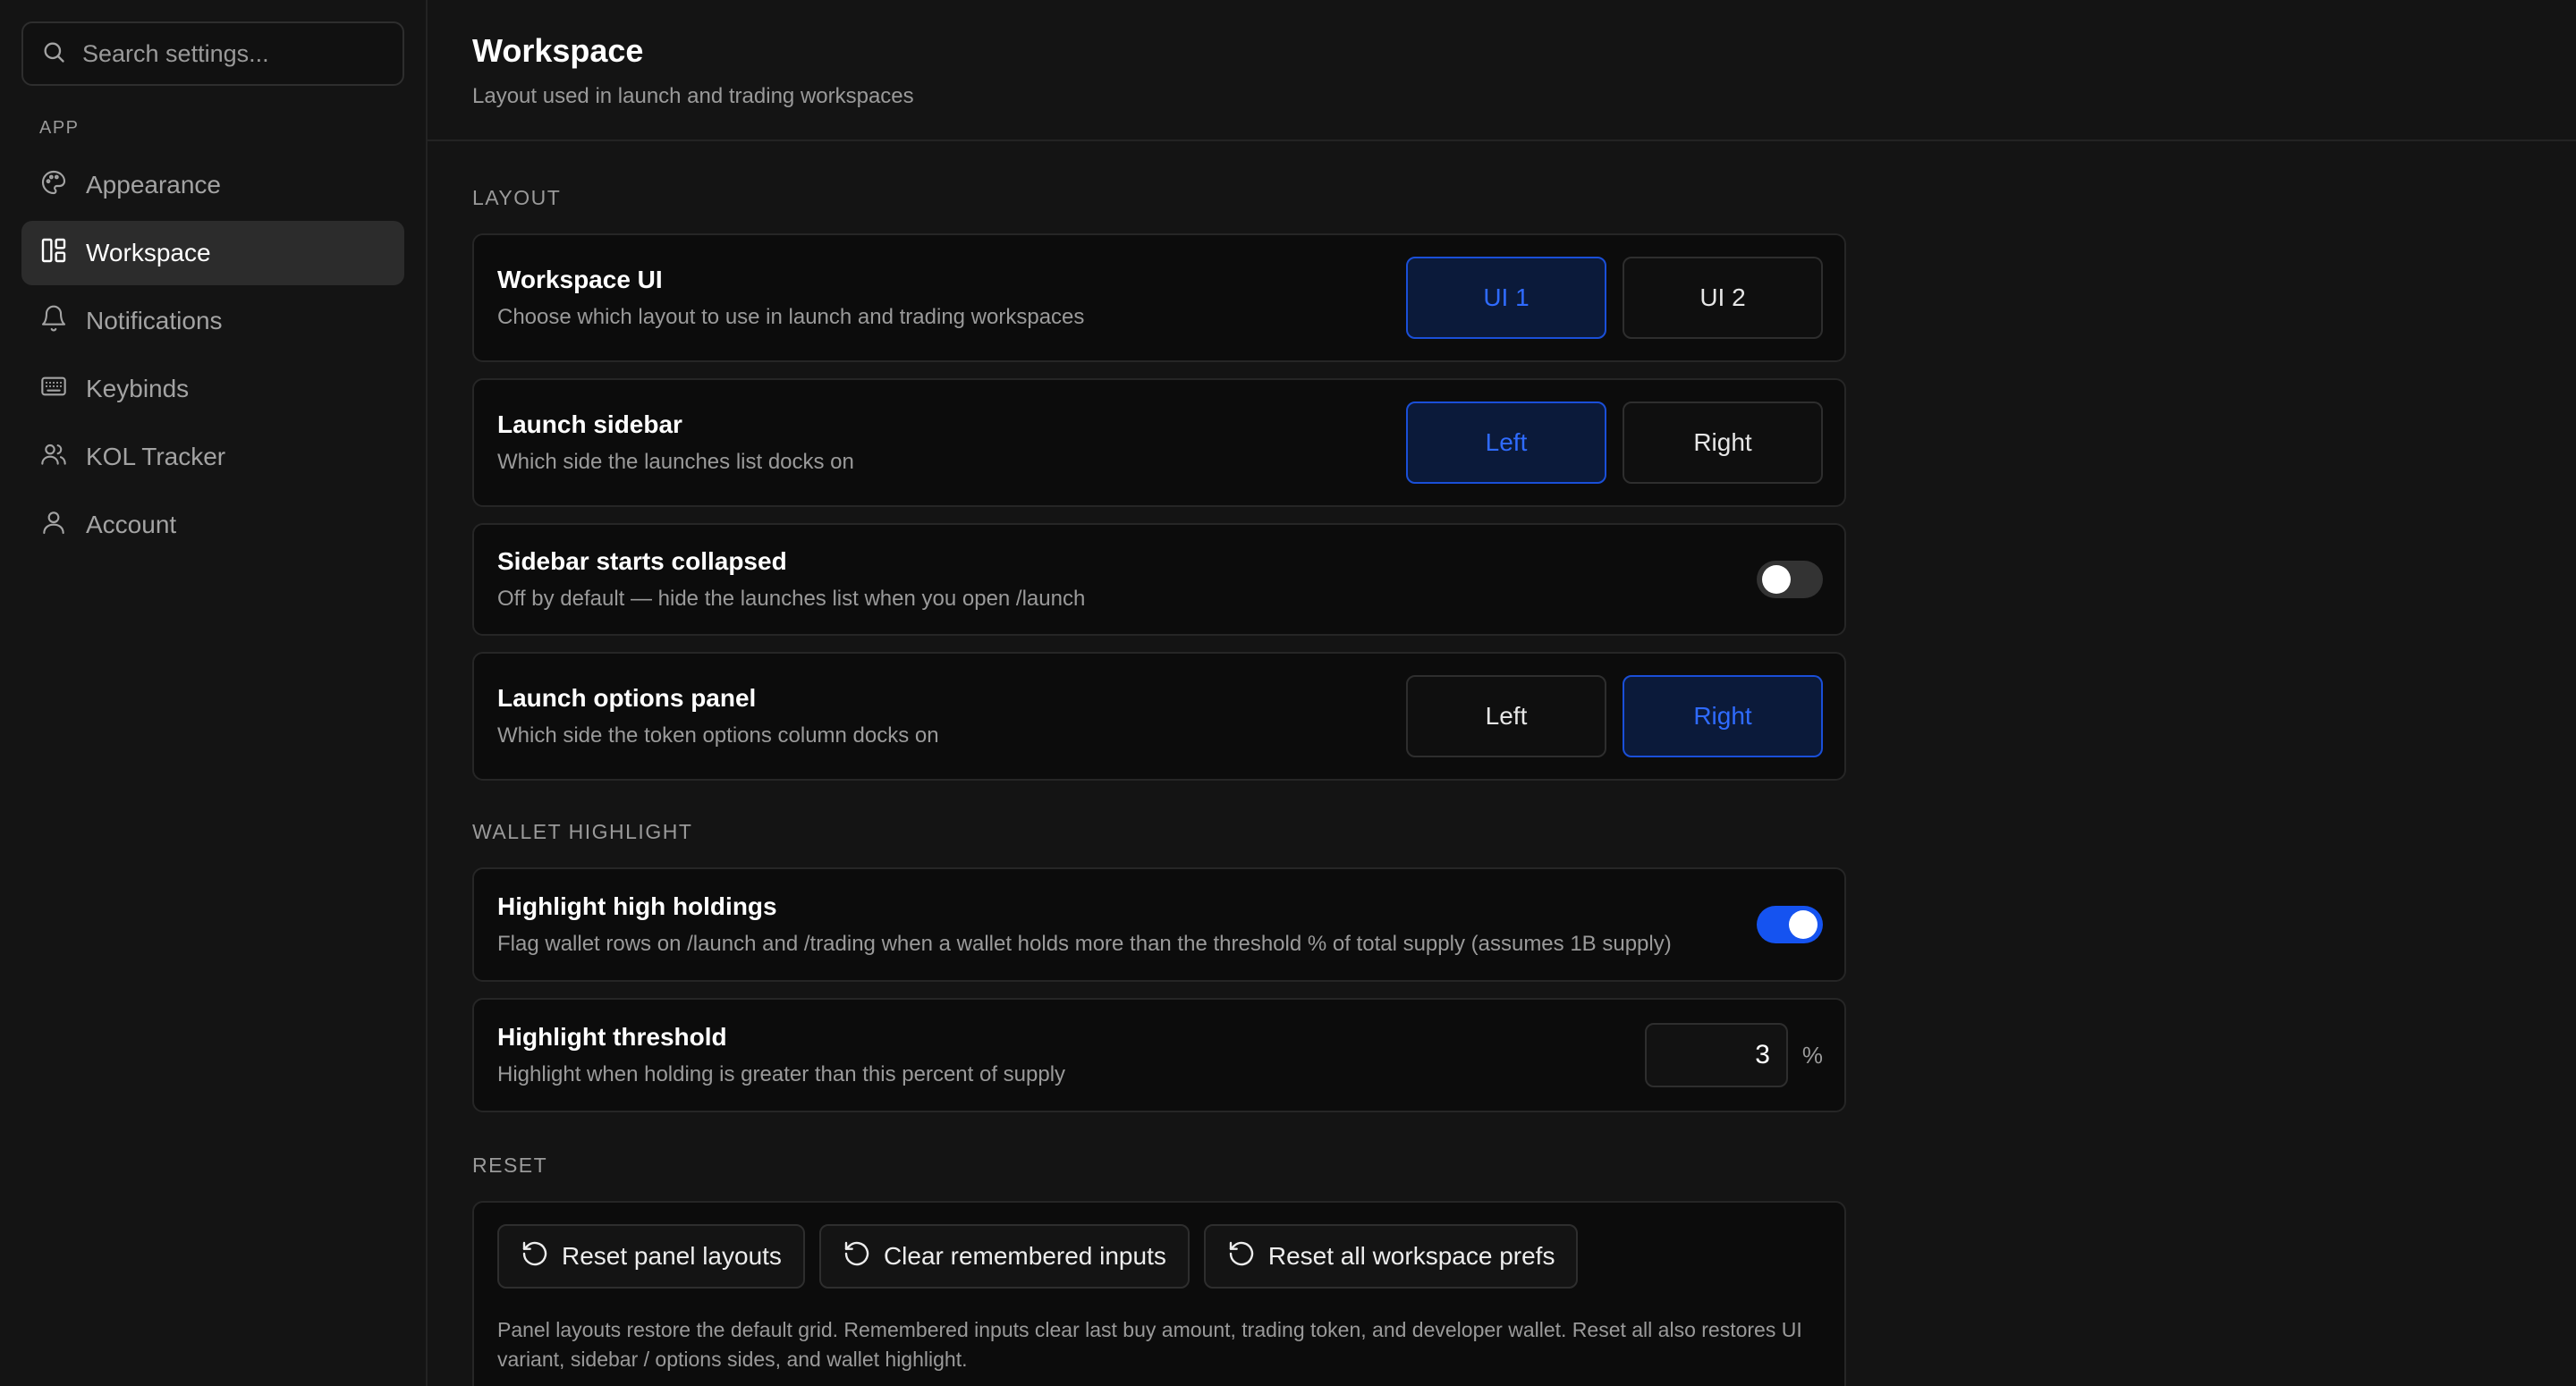 The height and width of the screenshot is (1386, 2576). Describe the element at coordinates (580, 279) in the screenshot. I see `setting-title: Workspace UI` at that location.